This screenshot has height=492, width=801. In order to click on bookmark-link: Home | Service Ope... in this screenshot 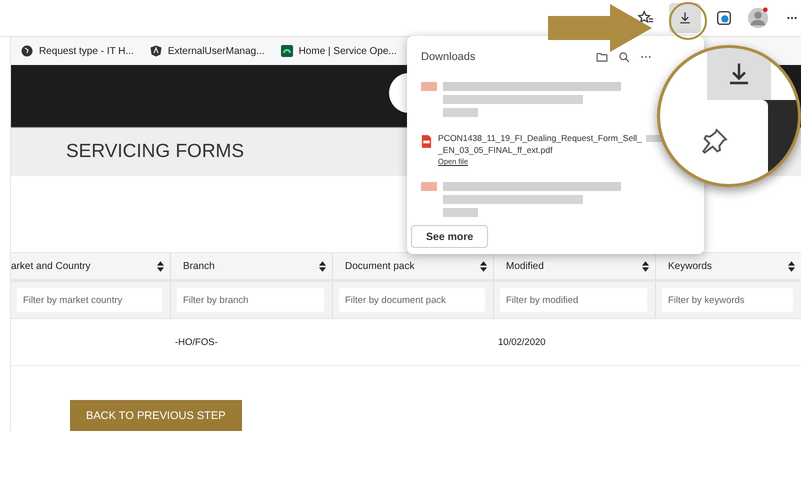, I will do `click(338, 51)`.